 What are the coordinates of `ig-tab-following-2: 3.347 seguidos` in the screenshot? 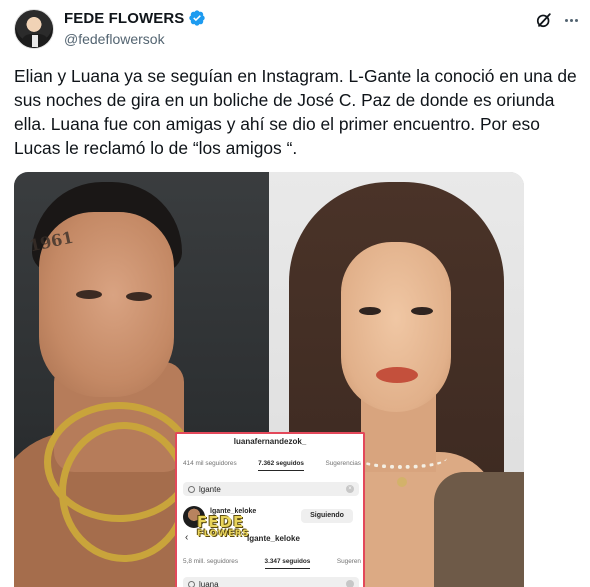 It's located at (287, 563).